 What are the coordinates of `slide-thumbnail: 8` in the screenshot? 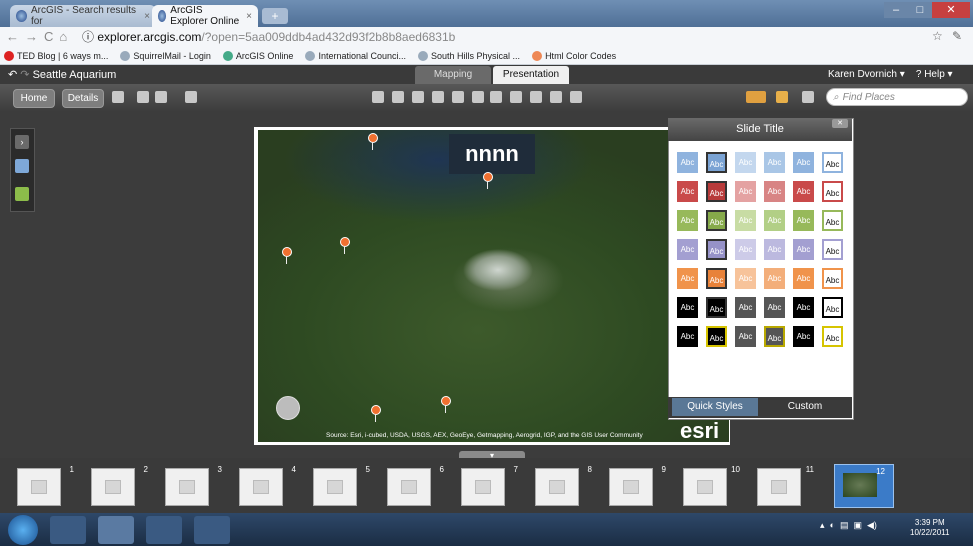 It's located at (563, 485).